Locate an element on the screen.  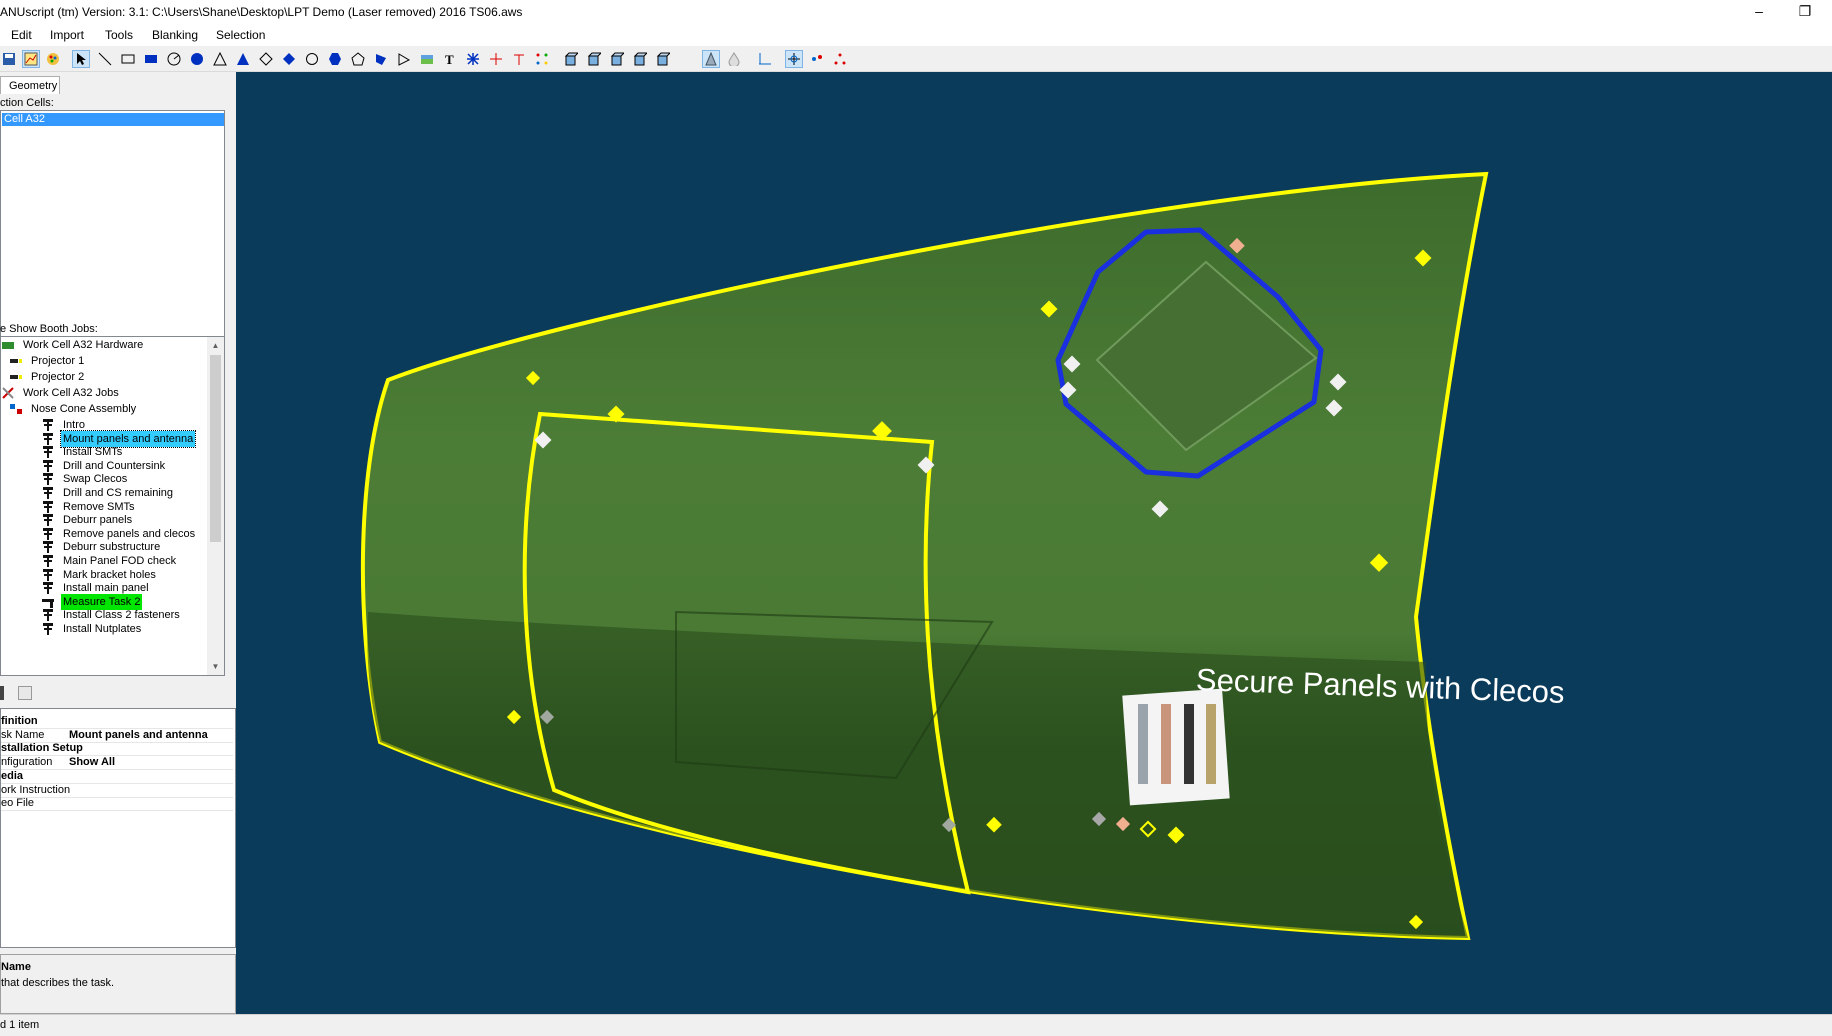
hexagon-icon is located at coordinates (312, 59).